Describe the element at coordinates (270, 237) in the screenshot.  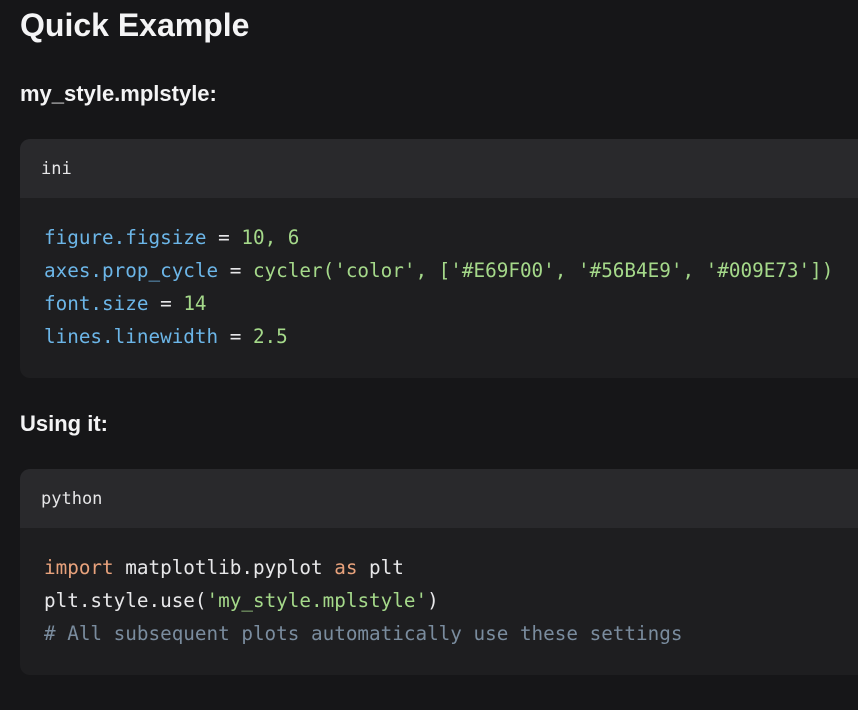
I see `config-value: 10, 6` at that location.